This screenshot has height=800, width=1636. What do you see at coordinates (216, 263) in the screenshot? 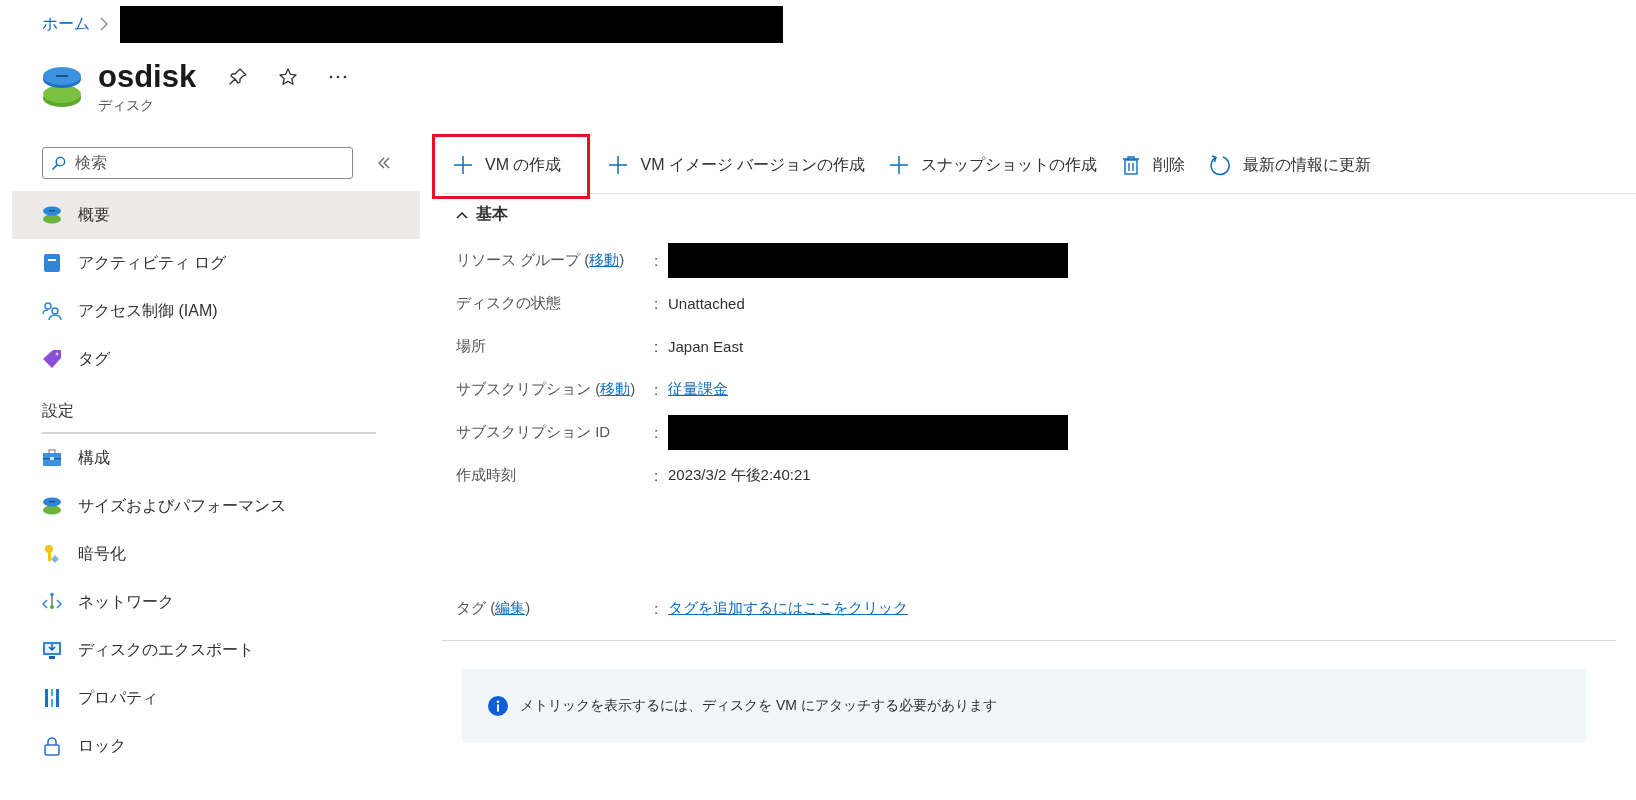
I see `sidebar-item: アクティビティ ログ` at bounding box center [216, 263].